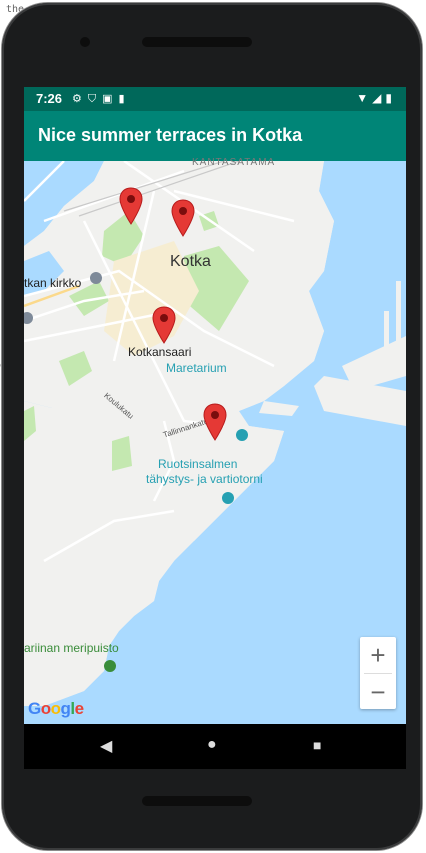 The image size is (426, 853). What do you see at coordinates (390, 98) in the screenshot?
I see `battery-icon: ▮` at bounding box center [390, 98].